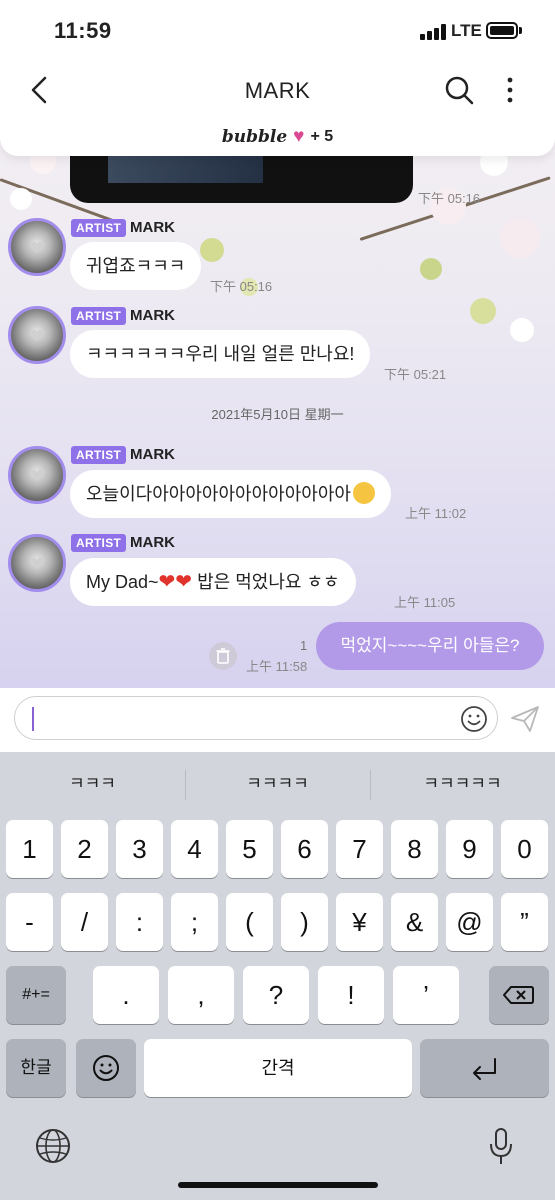 Image resolution: width=555 pixels, height=1200 pixels. I want to click on key-apostrophe: ’, so click(426, 995).